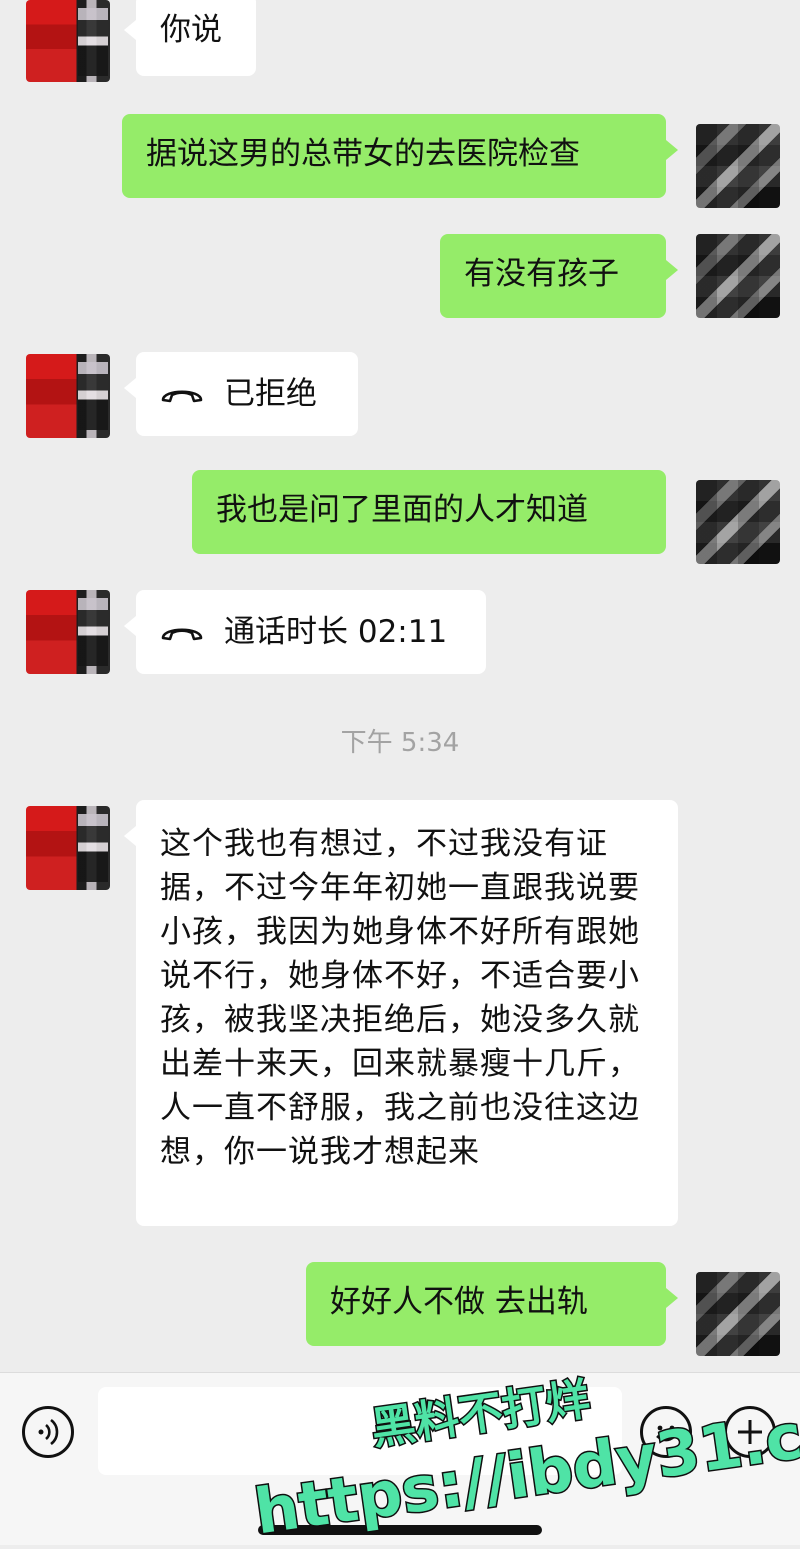  I want to click on message-text: 你说, so click(191, 30).